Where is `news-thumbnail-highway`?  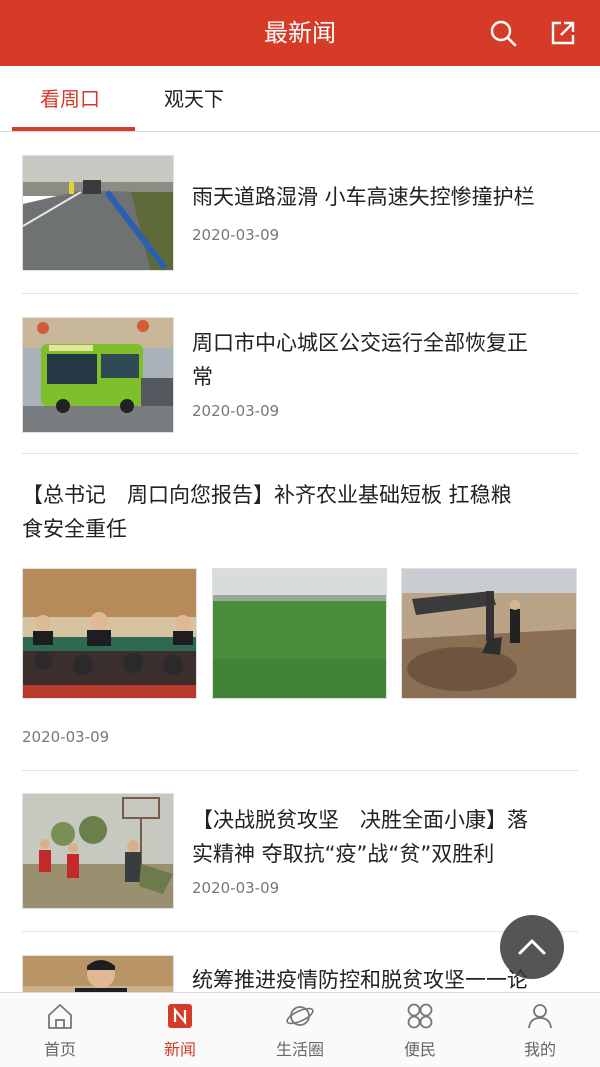
news-thumbnail-highway is located at coordinates (98, 213).